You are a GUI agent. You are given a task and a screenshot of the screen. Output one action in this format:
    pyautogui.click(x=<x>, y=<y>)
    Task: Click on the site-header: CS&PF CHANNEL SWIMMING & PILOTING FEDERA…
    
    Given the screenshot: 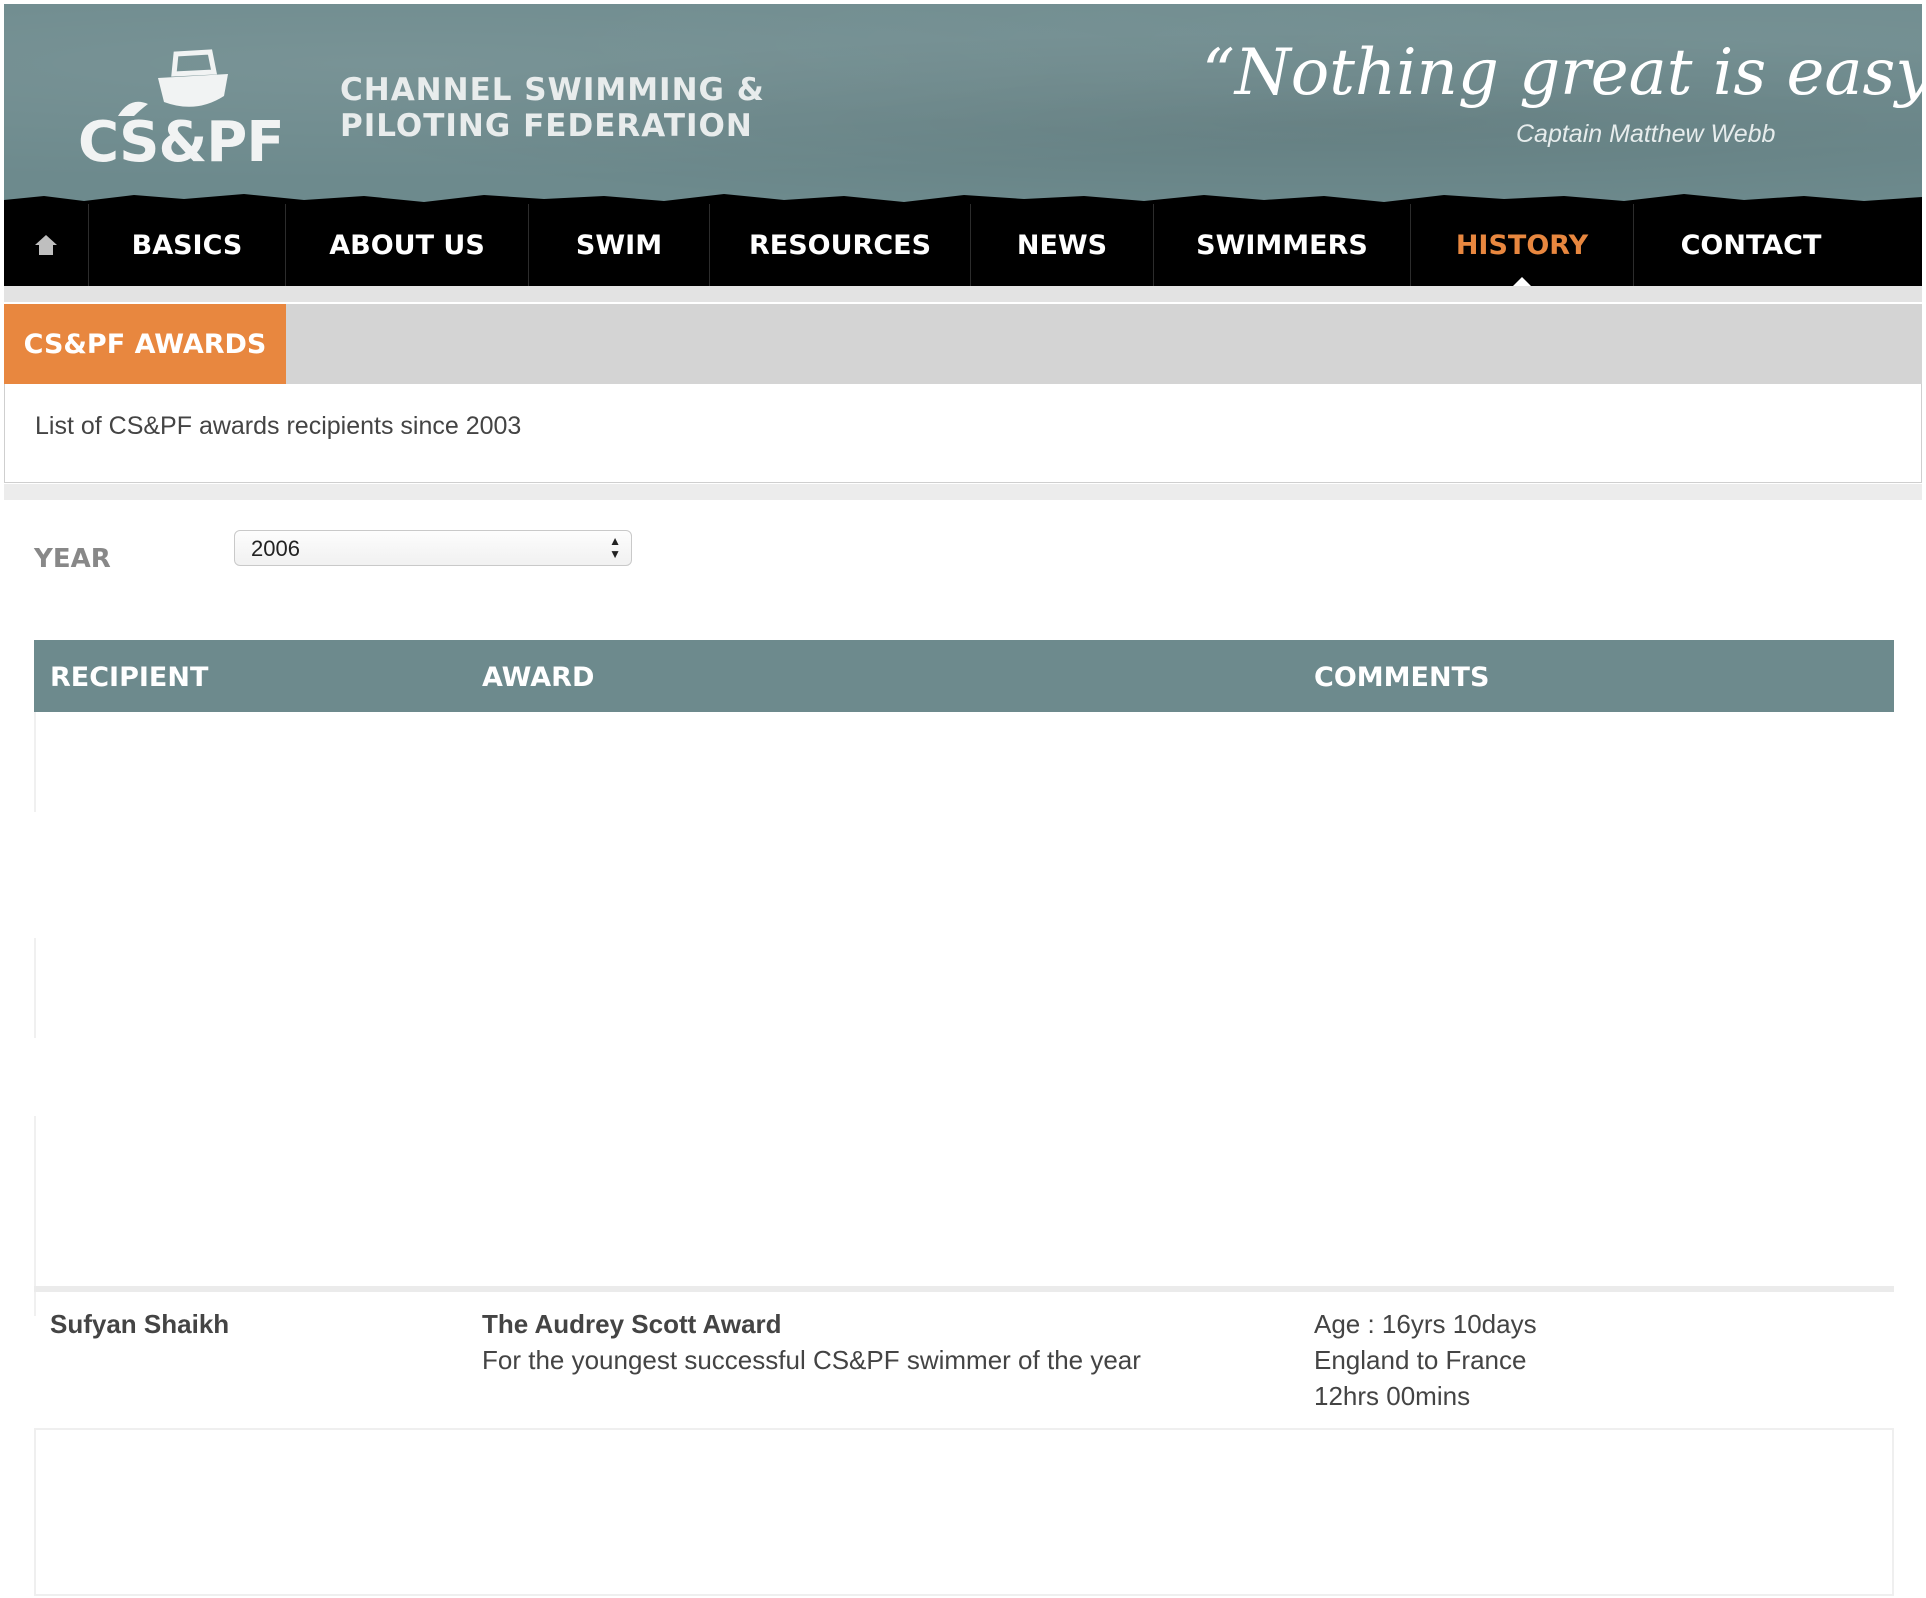 What is the action you would take?
    pyautogui.click(x=965, y=106)
    